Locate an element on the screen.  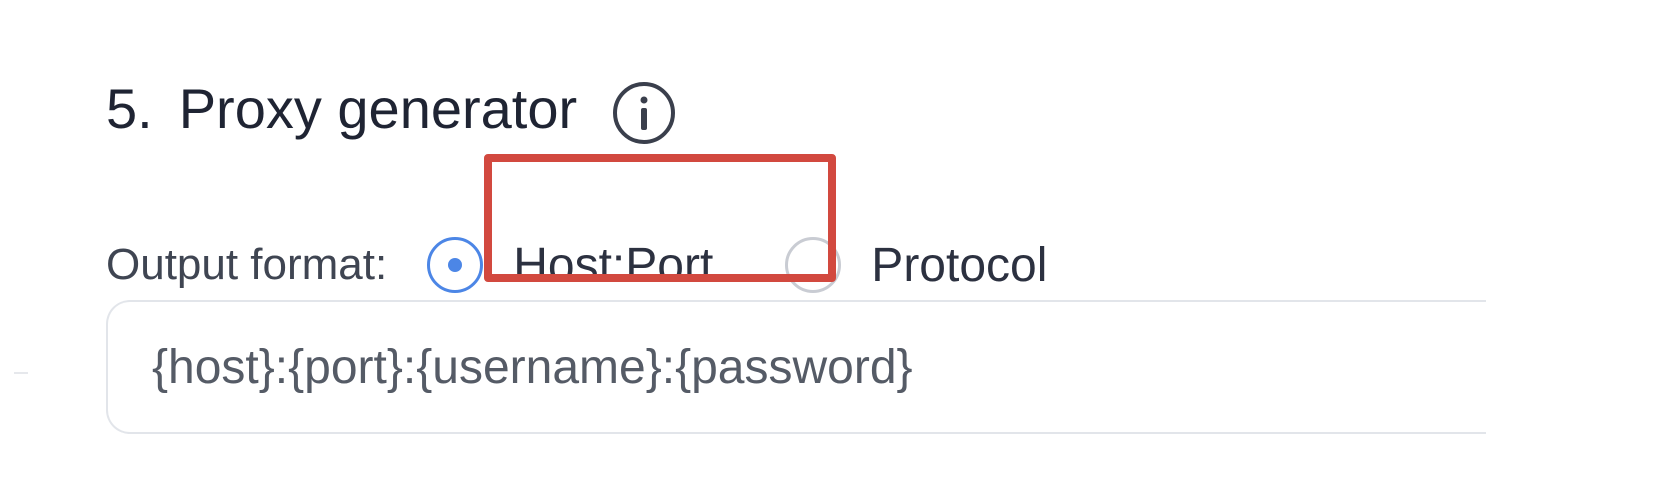
divider-mark is located at coordinates (21, 373).